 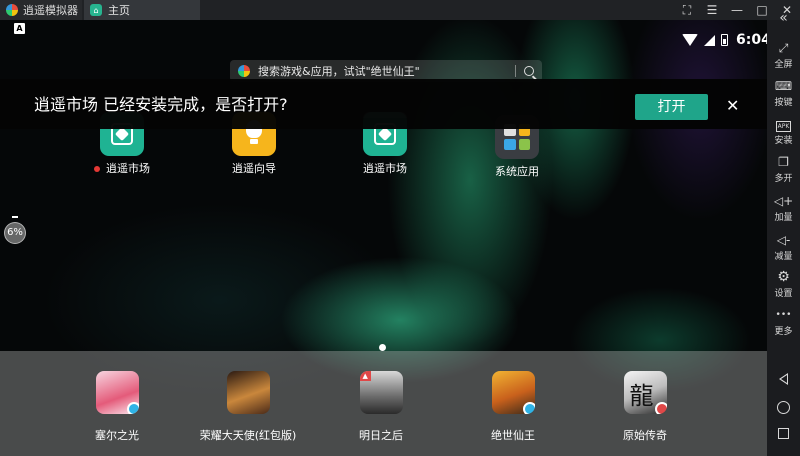 I want to click on home-tab-label: 主页, so click(x=119, y=10).